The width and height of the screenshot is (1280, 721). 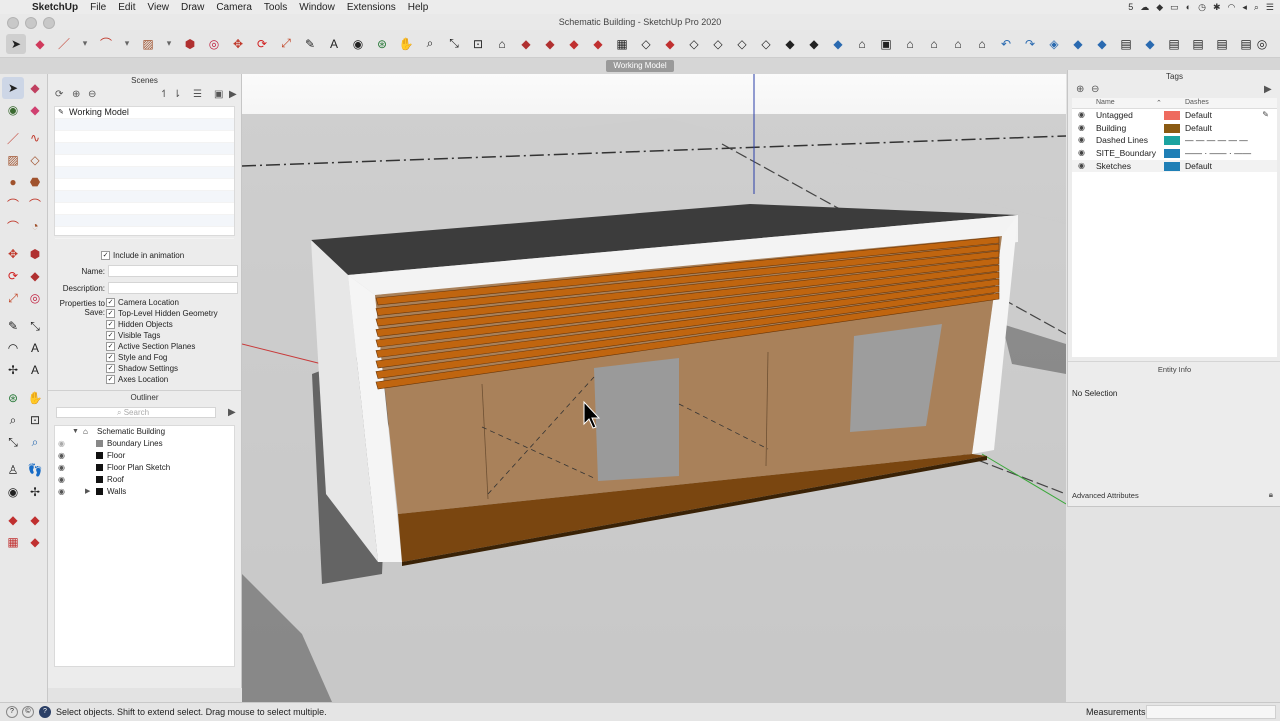 I want to click on property-section-planes: ✓ Active Section Planes, so click(x=162, y=347).